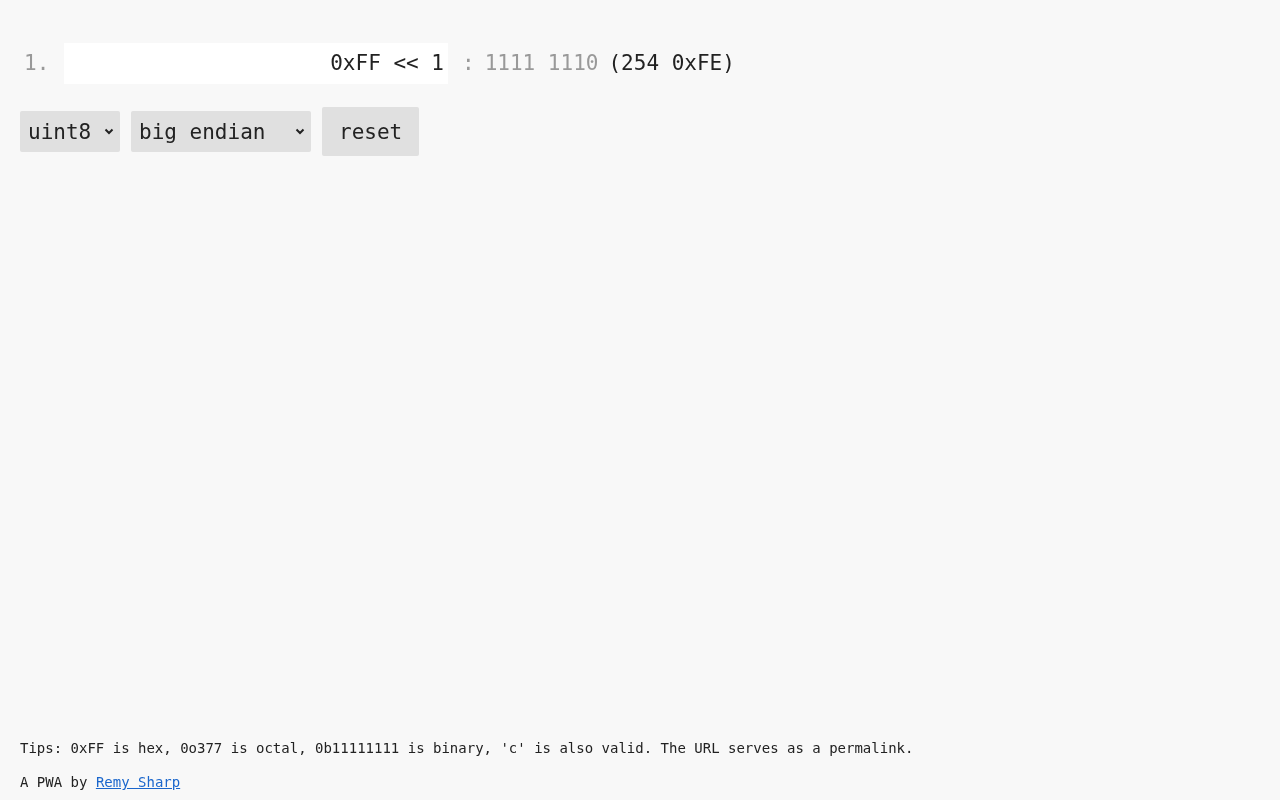  What do you see at coordinates (256, 63) in the screenshot?
I see `expression-field: 0xFF << 1` at bounding box center [256, 63].